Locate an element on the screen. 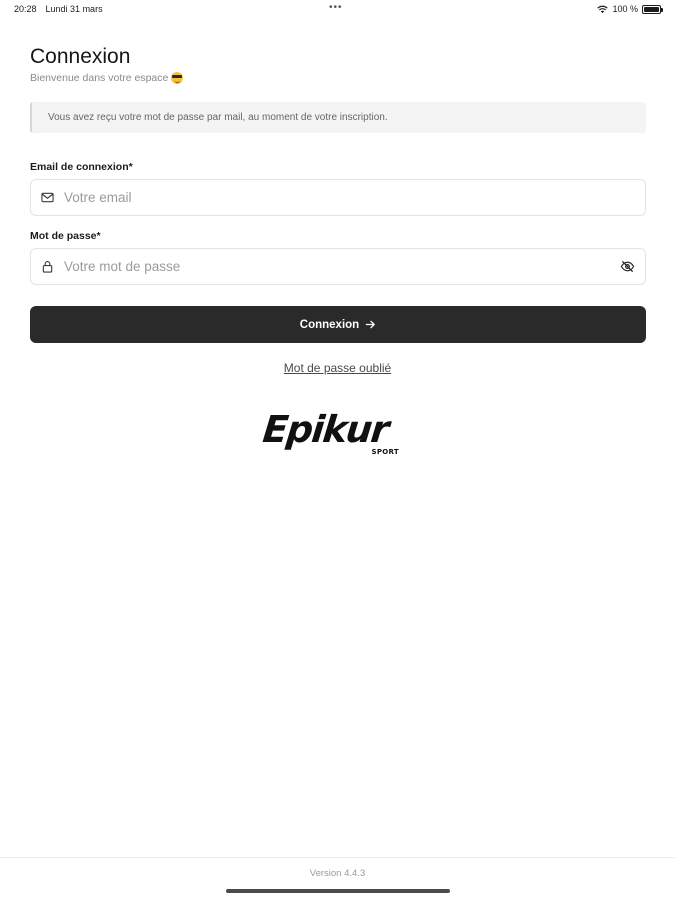 Image resolution: width=675 pixels, height=900 pixels. home-indicator is located at coordinates (338, 891).